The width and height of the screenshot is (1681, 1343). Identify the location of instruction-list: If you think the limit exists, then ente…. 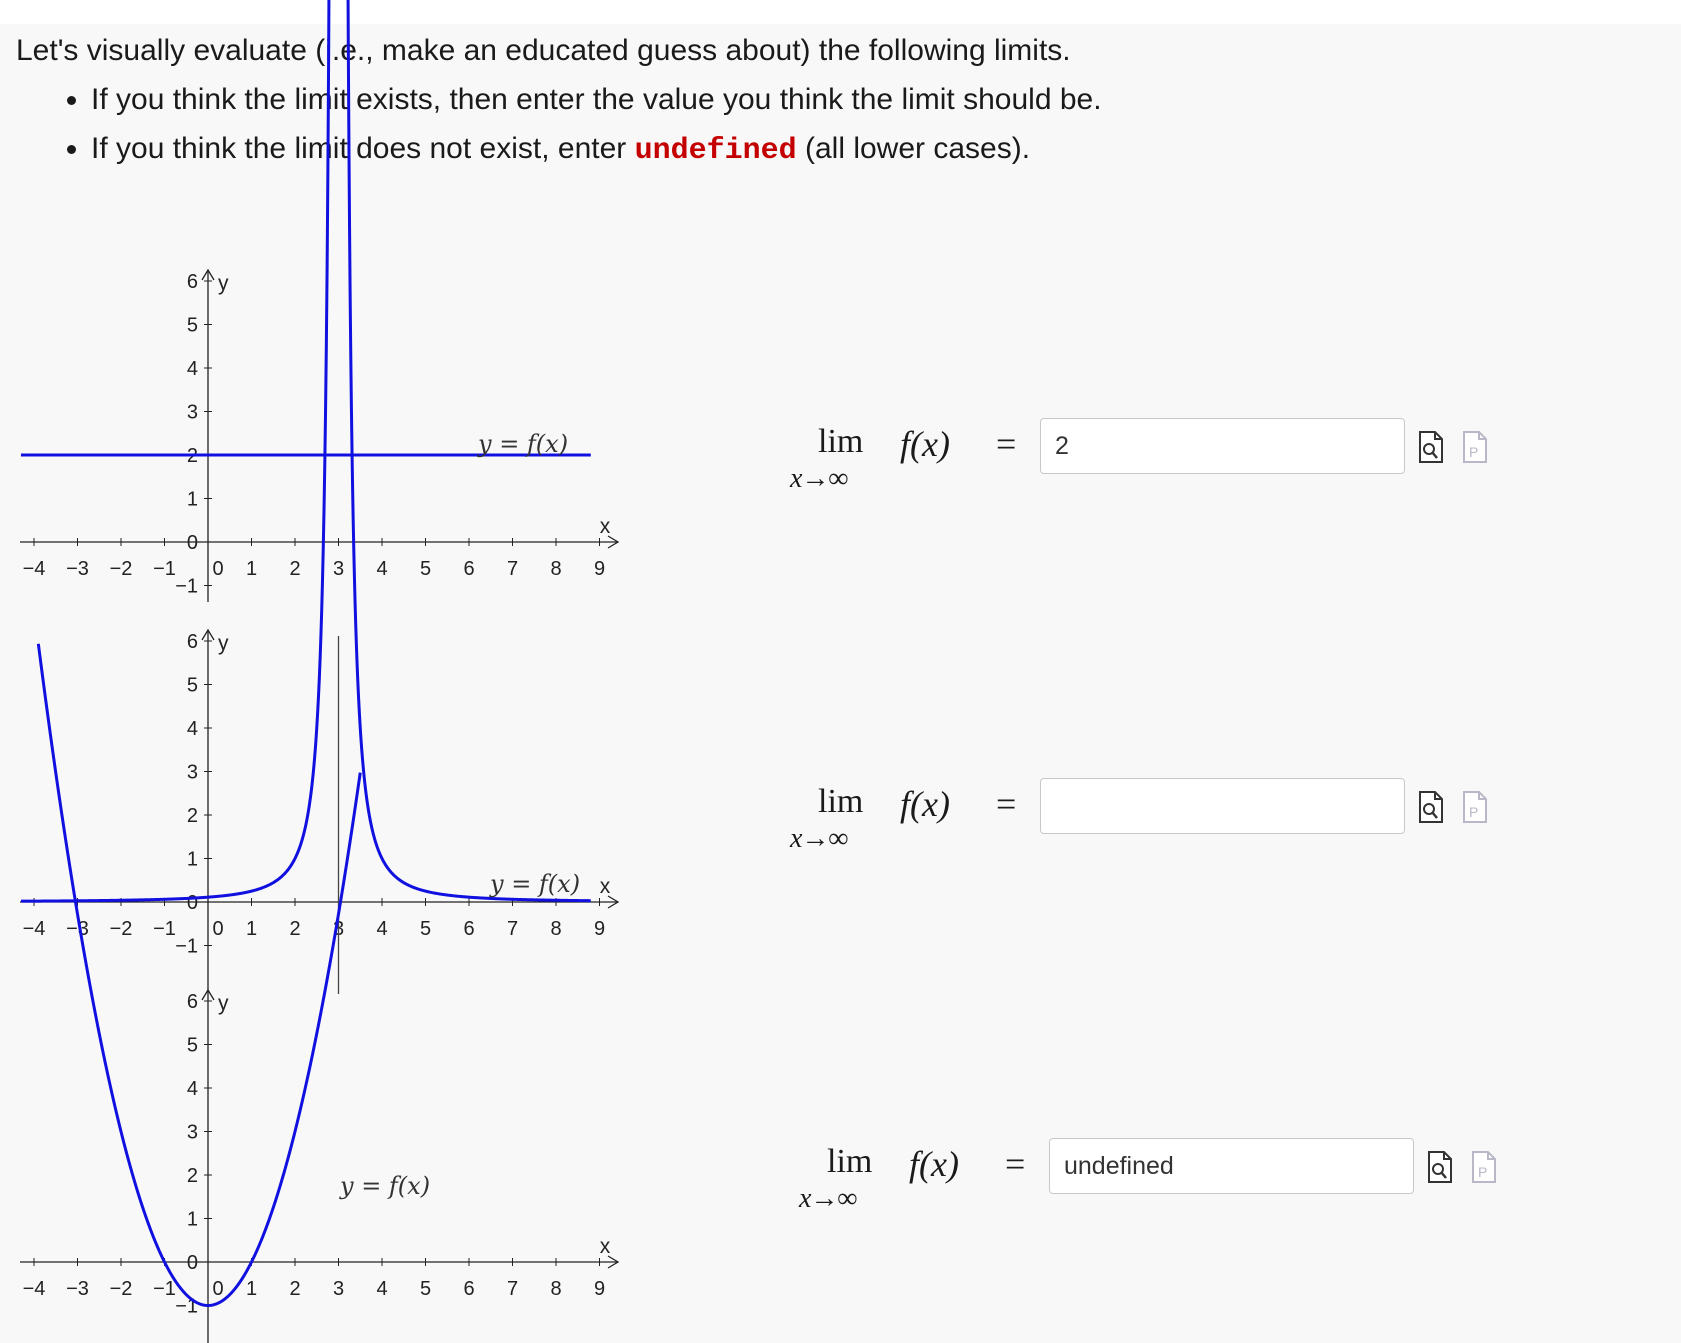
(716, 125).